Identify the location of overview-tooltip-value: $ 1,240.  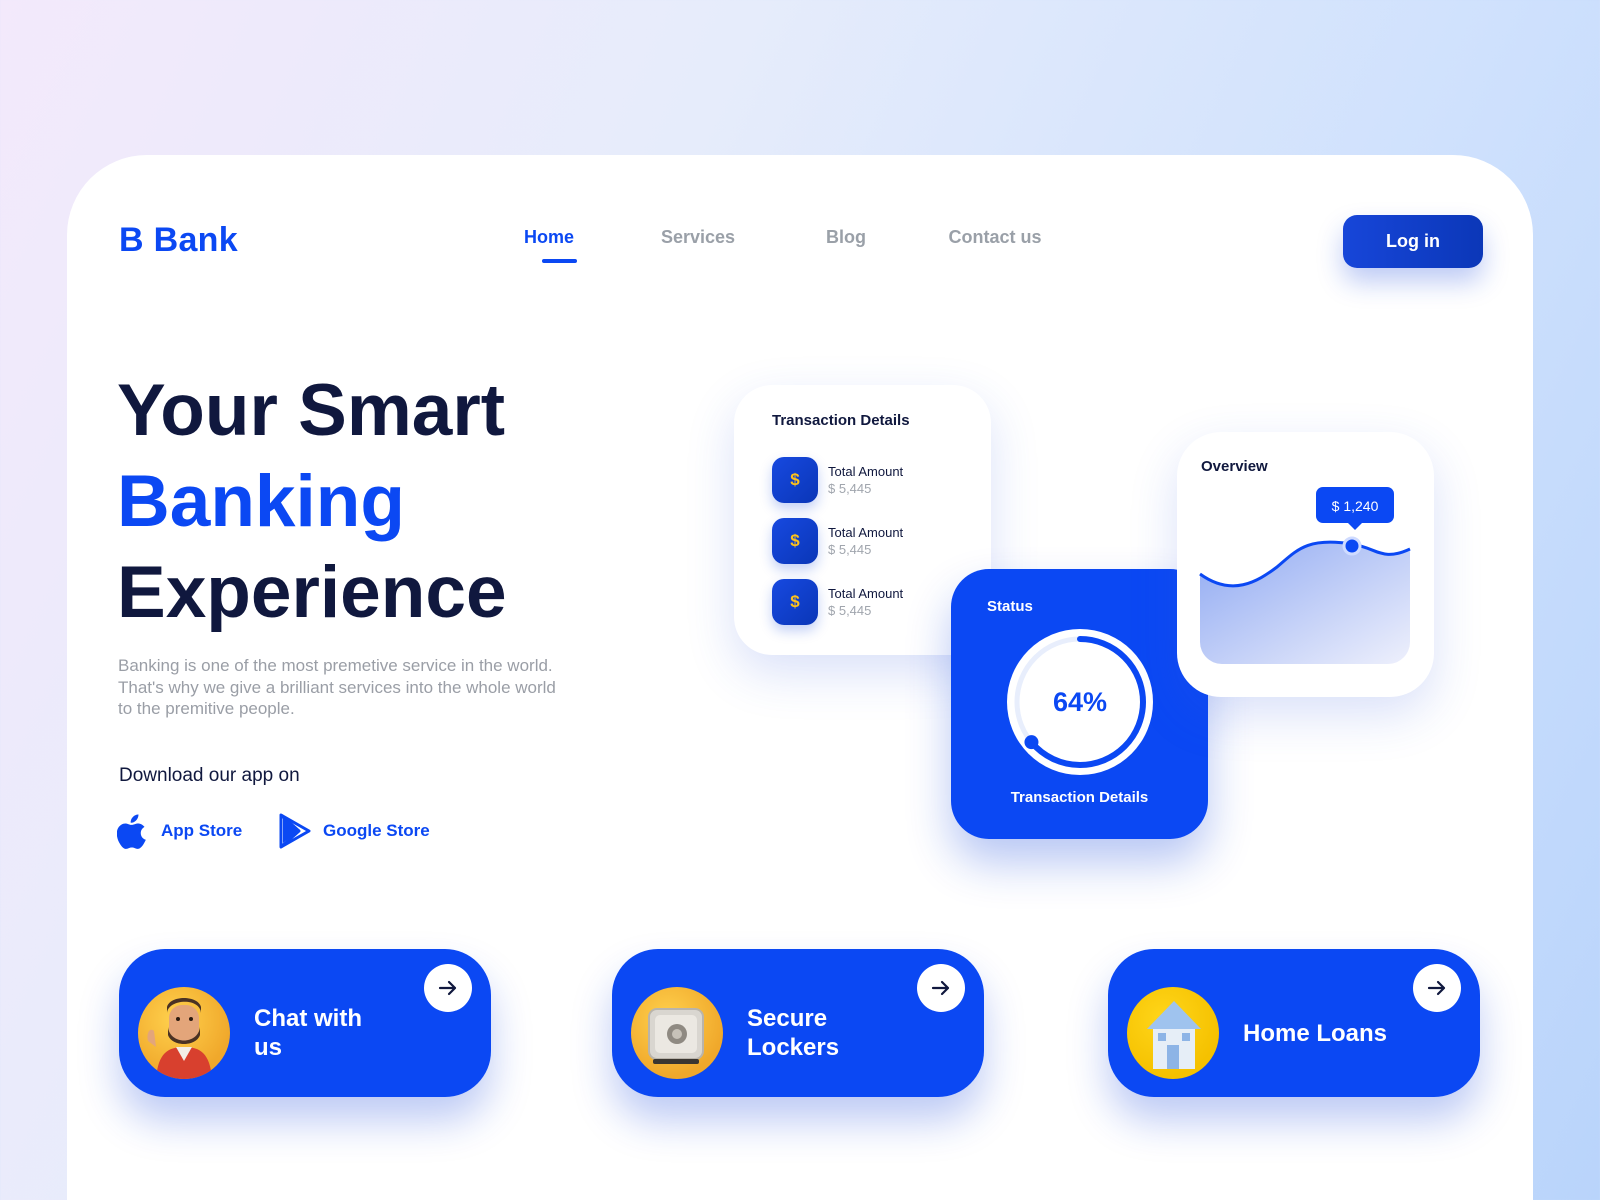
(1355, 506).